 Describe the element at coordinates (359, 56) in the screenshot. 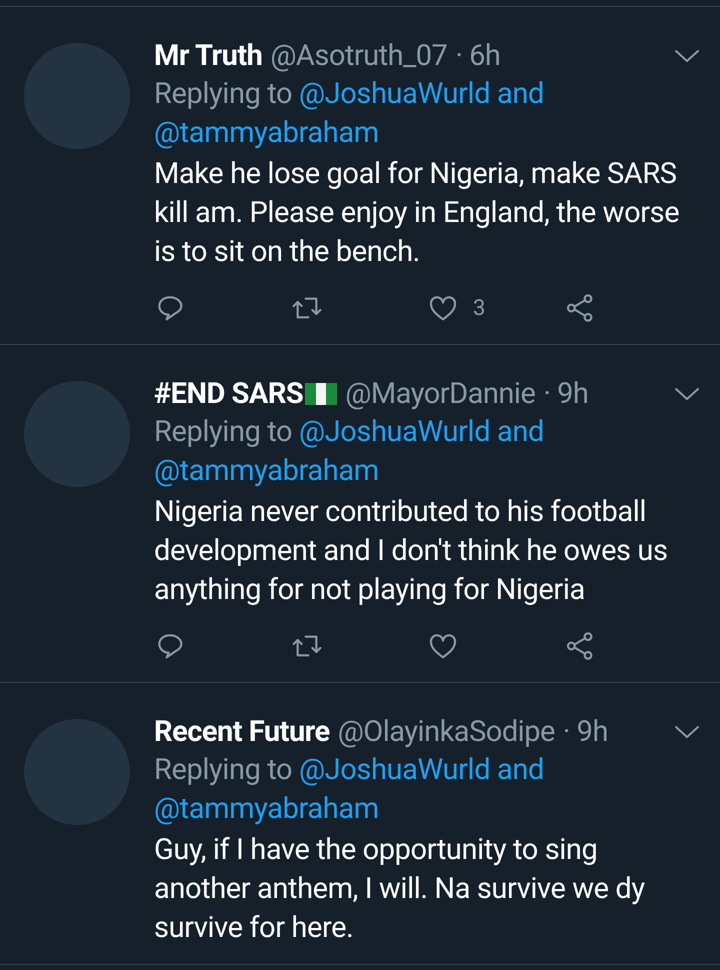

I see `user-handle: @Asotruth_07` at that location.